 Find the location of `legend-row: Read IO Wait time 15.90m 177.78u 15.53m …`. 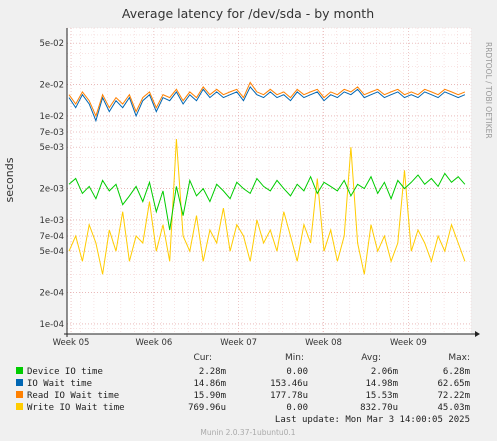

legend-row: Read IO Wait time 15.90m 177.78u 15.53m … is located at coordinates (243, 396).